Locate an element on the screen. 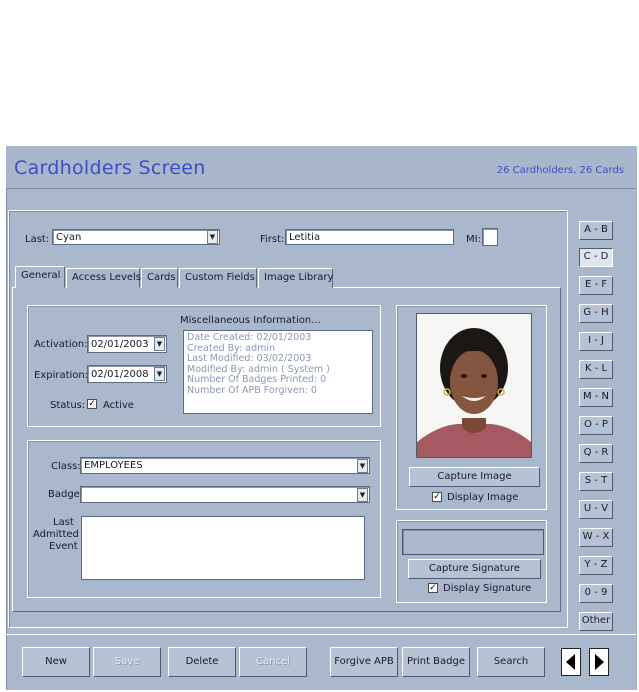  next-record-button is located at coordinates (599, 662).